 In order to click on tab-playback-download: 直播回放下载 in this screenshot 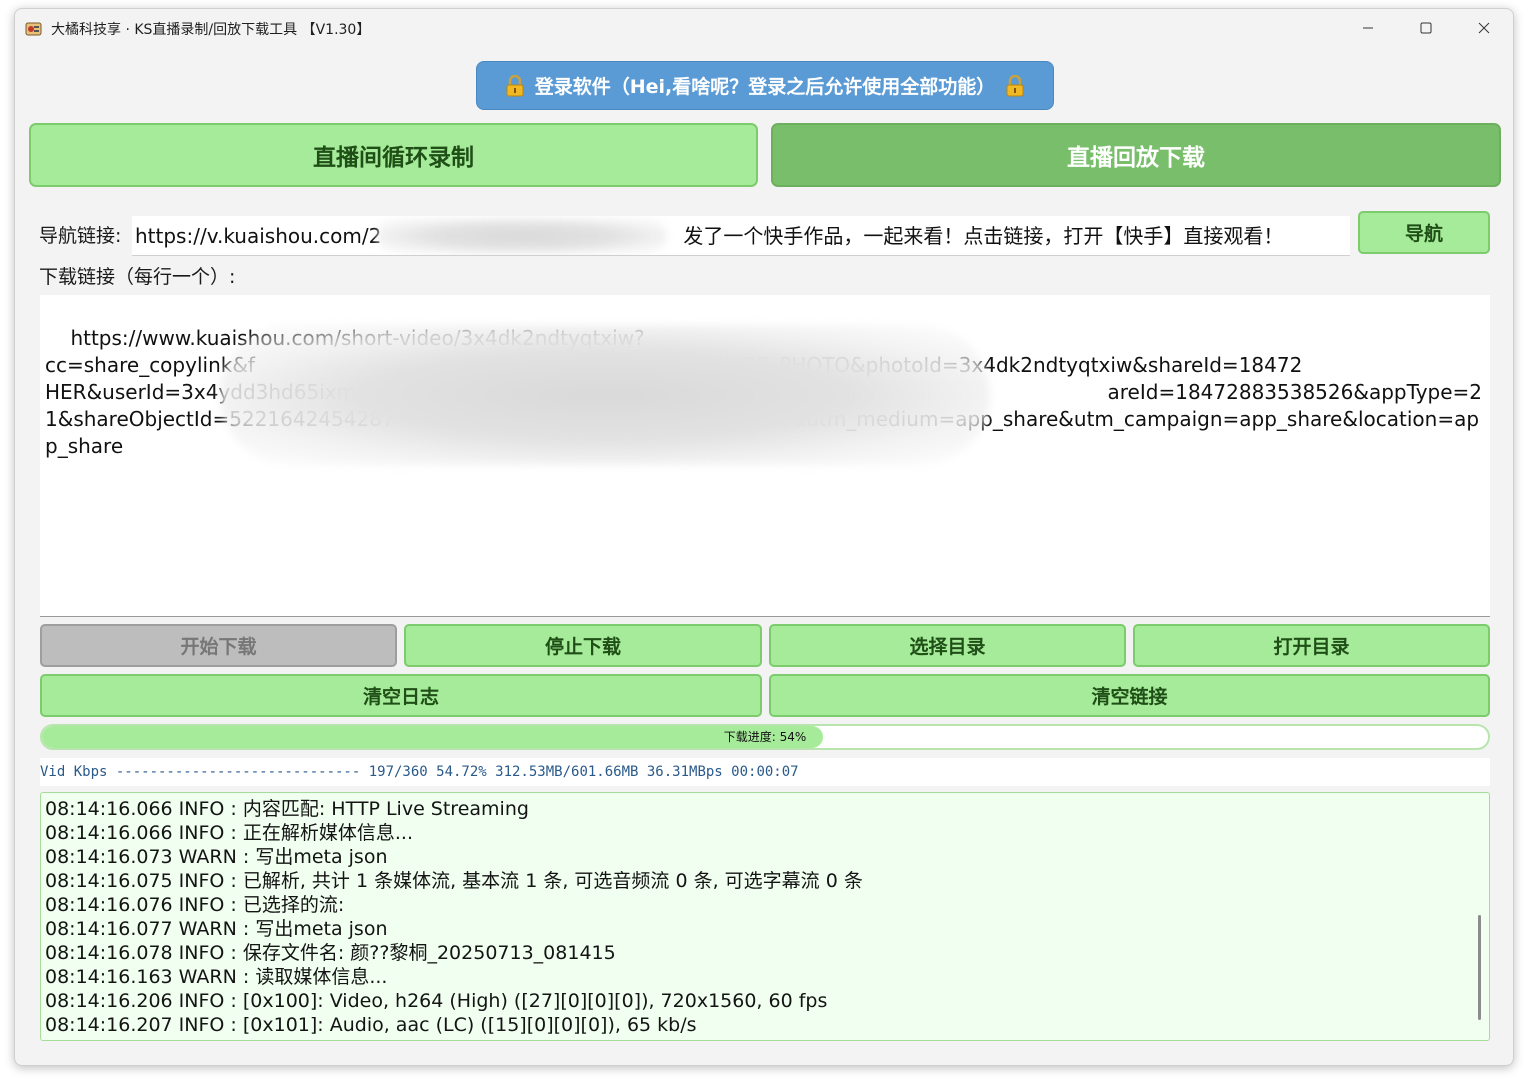, I will do `click(1136, 155)`.